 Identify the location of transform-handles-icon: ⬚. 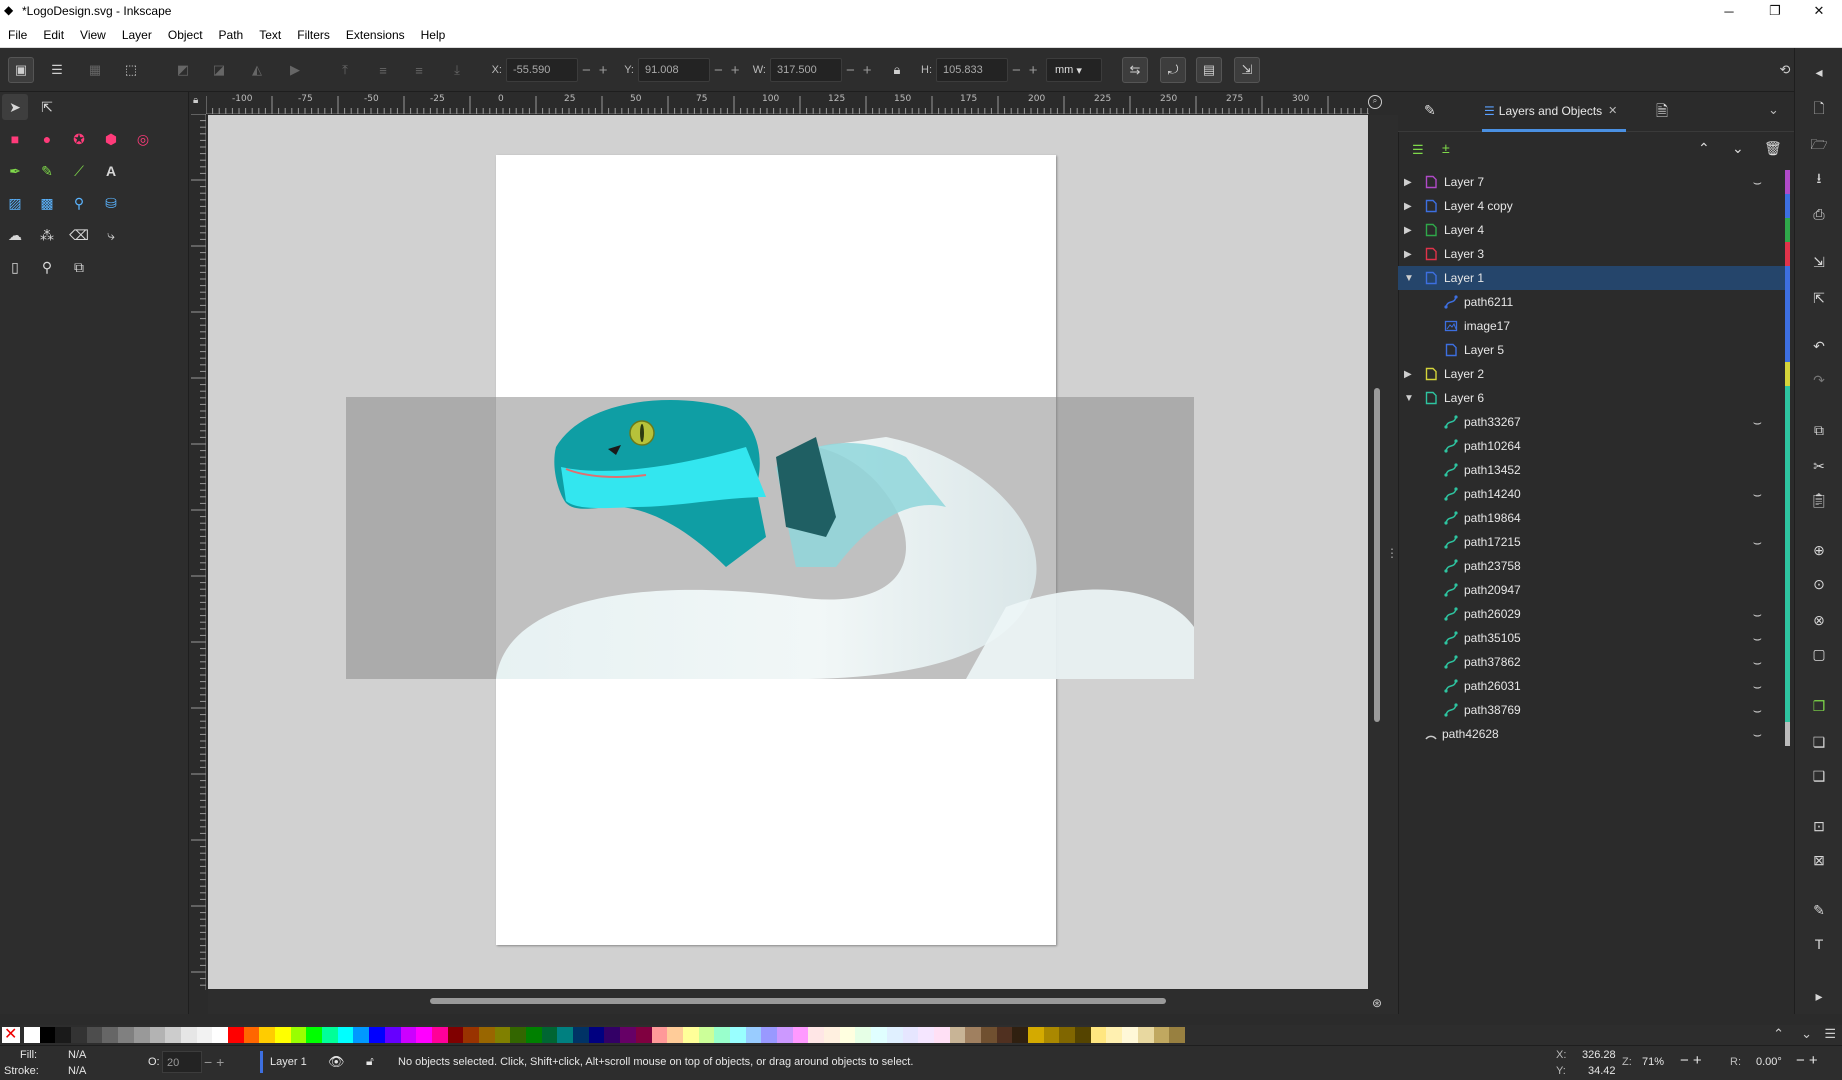
(131, 70).